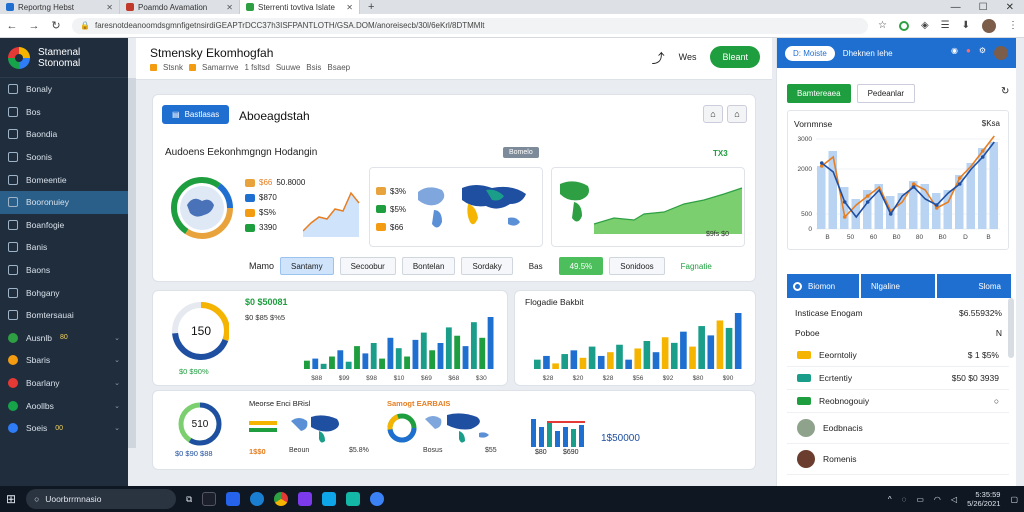 Image resolution: width=1024 pixels, height=512 pixels. I want to click on filter-chip: Sordaky, so click(487, 266).